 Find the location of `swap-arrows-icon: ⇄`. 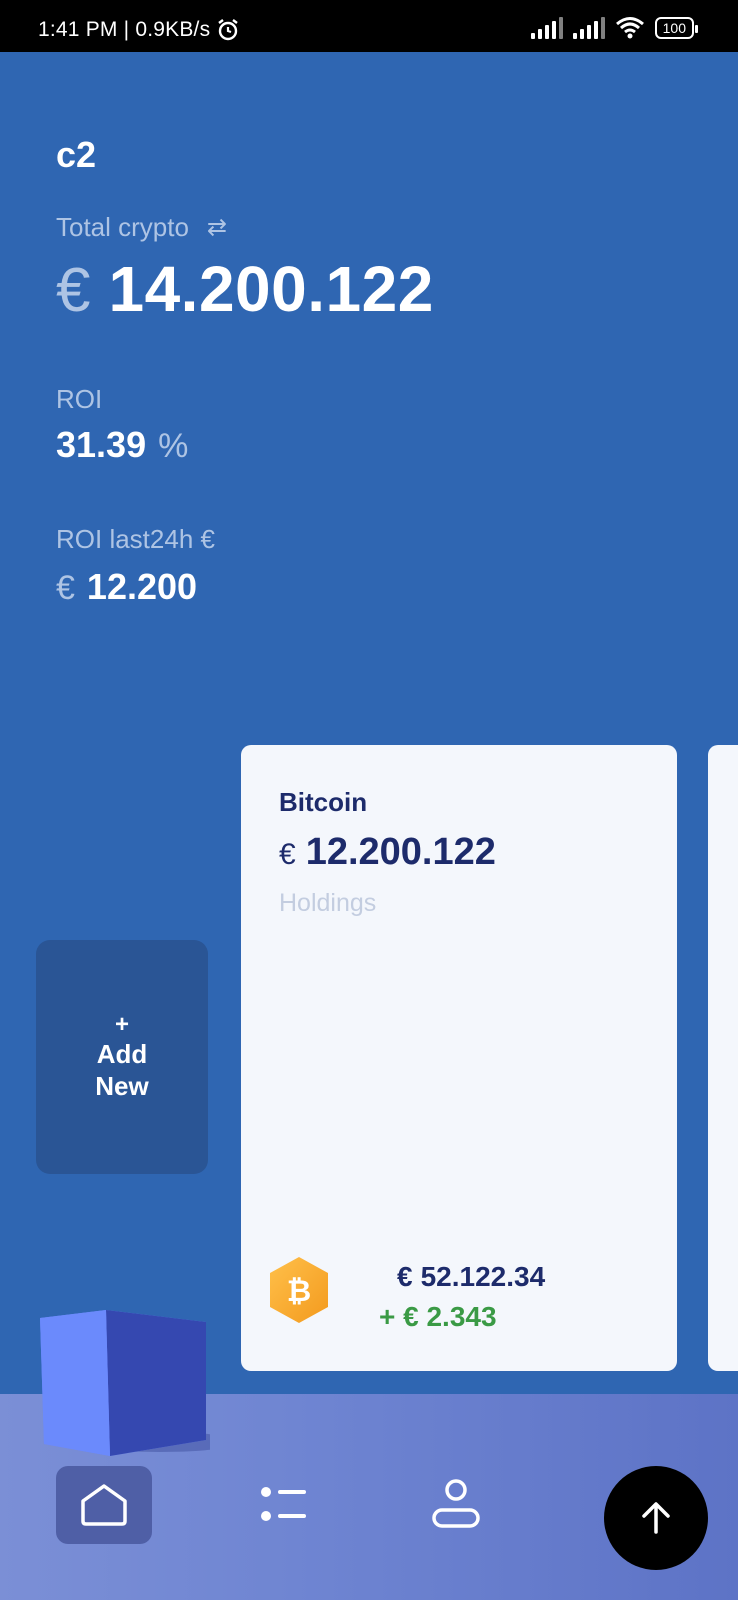

swap-arrows-icon: ⇄ is located at coordinates (217, 227).